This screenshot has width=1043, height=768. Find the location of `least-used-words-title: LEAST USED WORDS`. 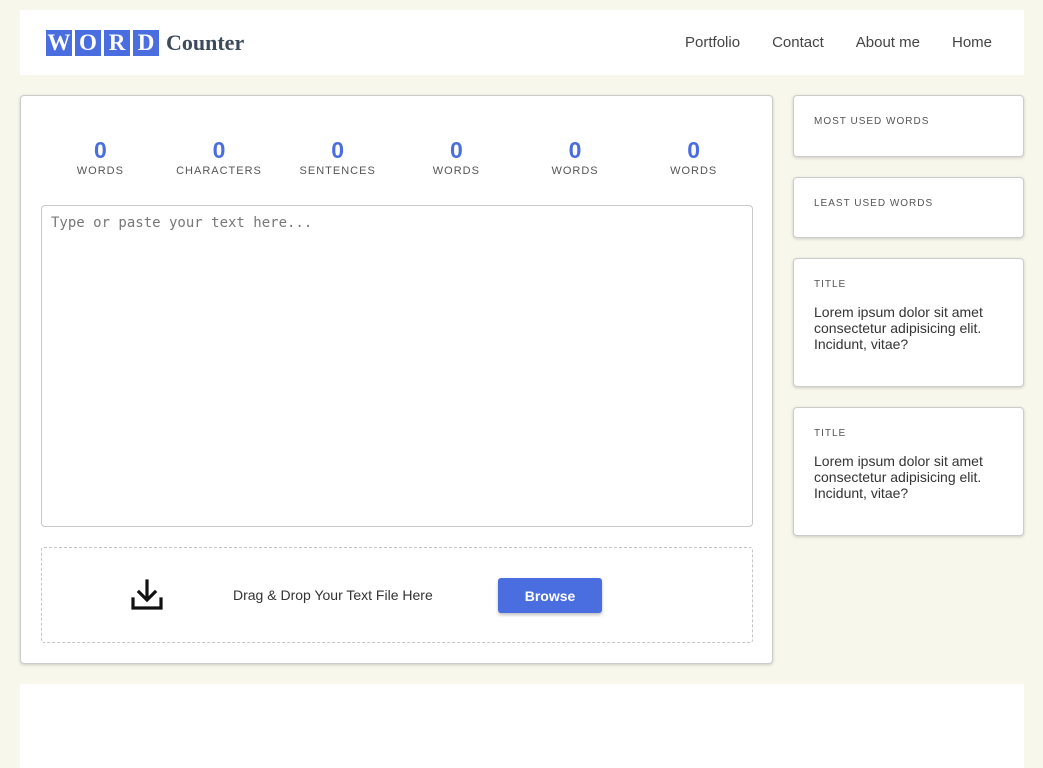

least-used-words-title: LEAST USED WORDS is located at coordinates (874, 203).